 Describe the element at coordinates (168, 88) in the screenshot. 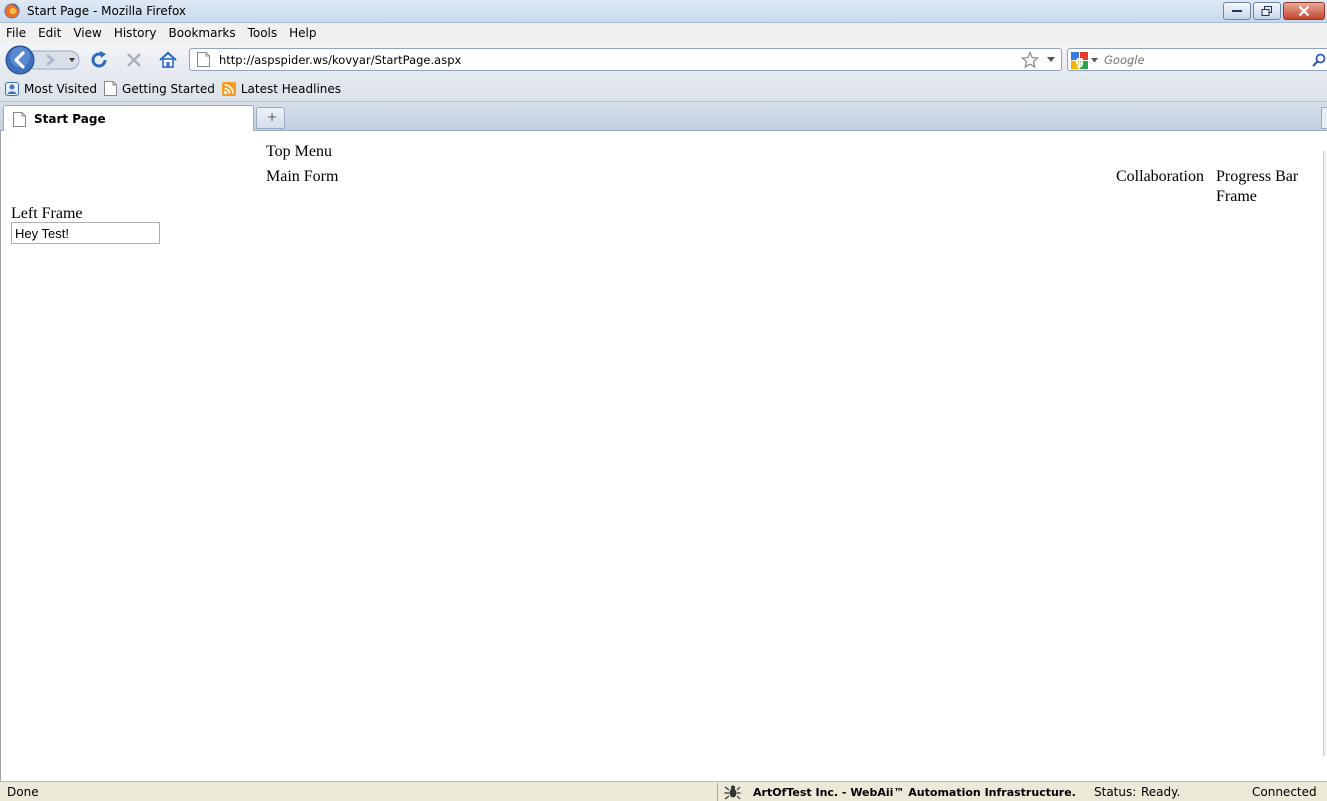

I see `bookmark-label: Getting Started` at that location.